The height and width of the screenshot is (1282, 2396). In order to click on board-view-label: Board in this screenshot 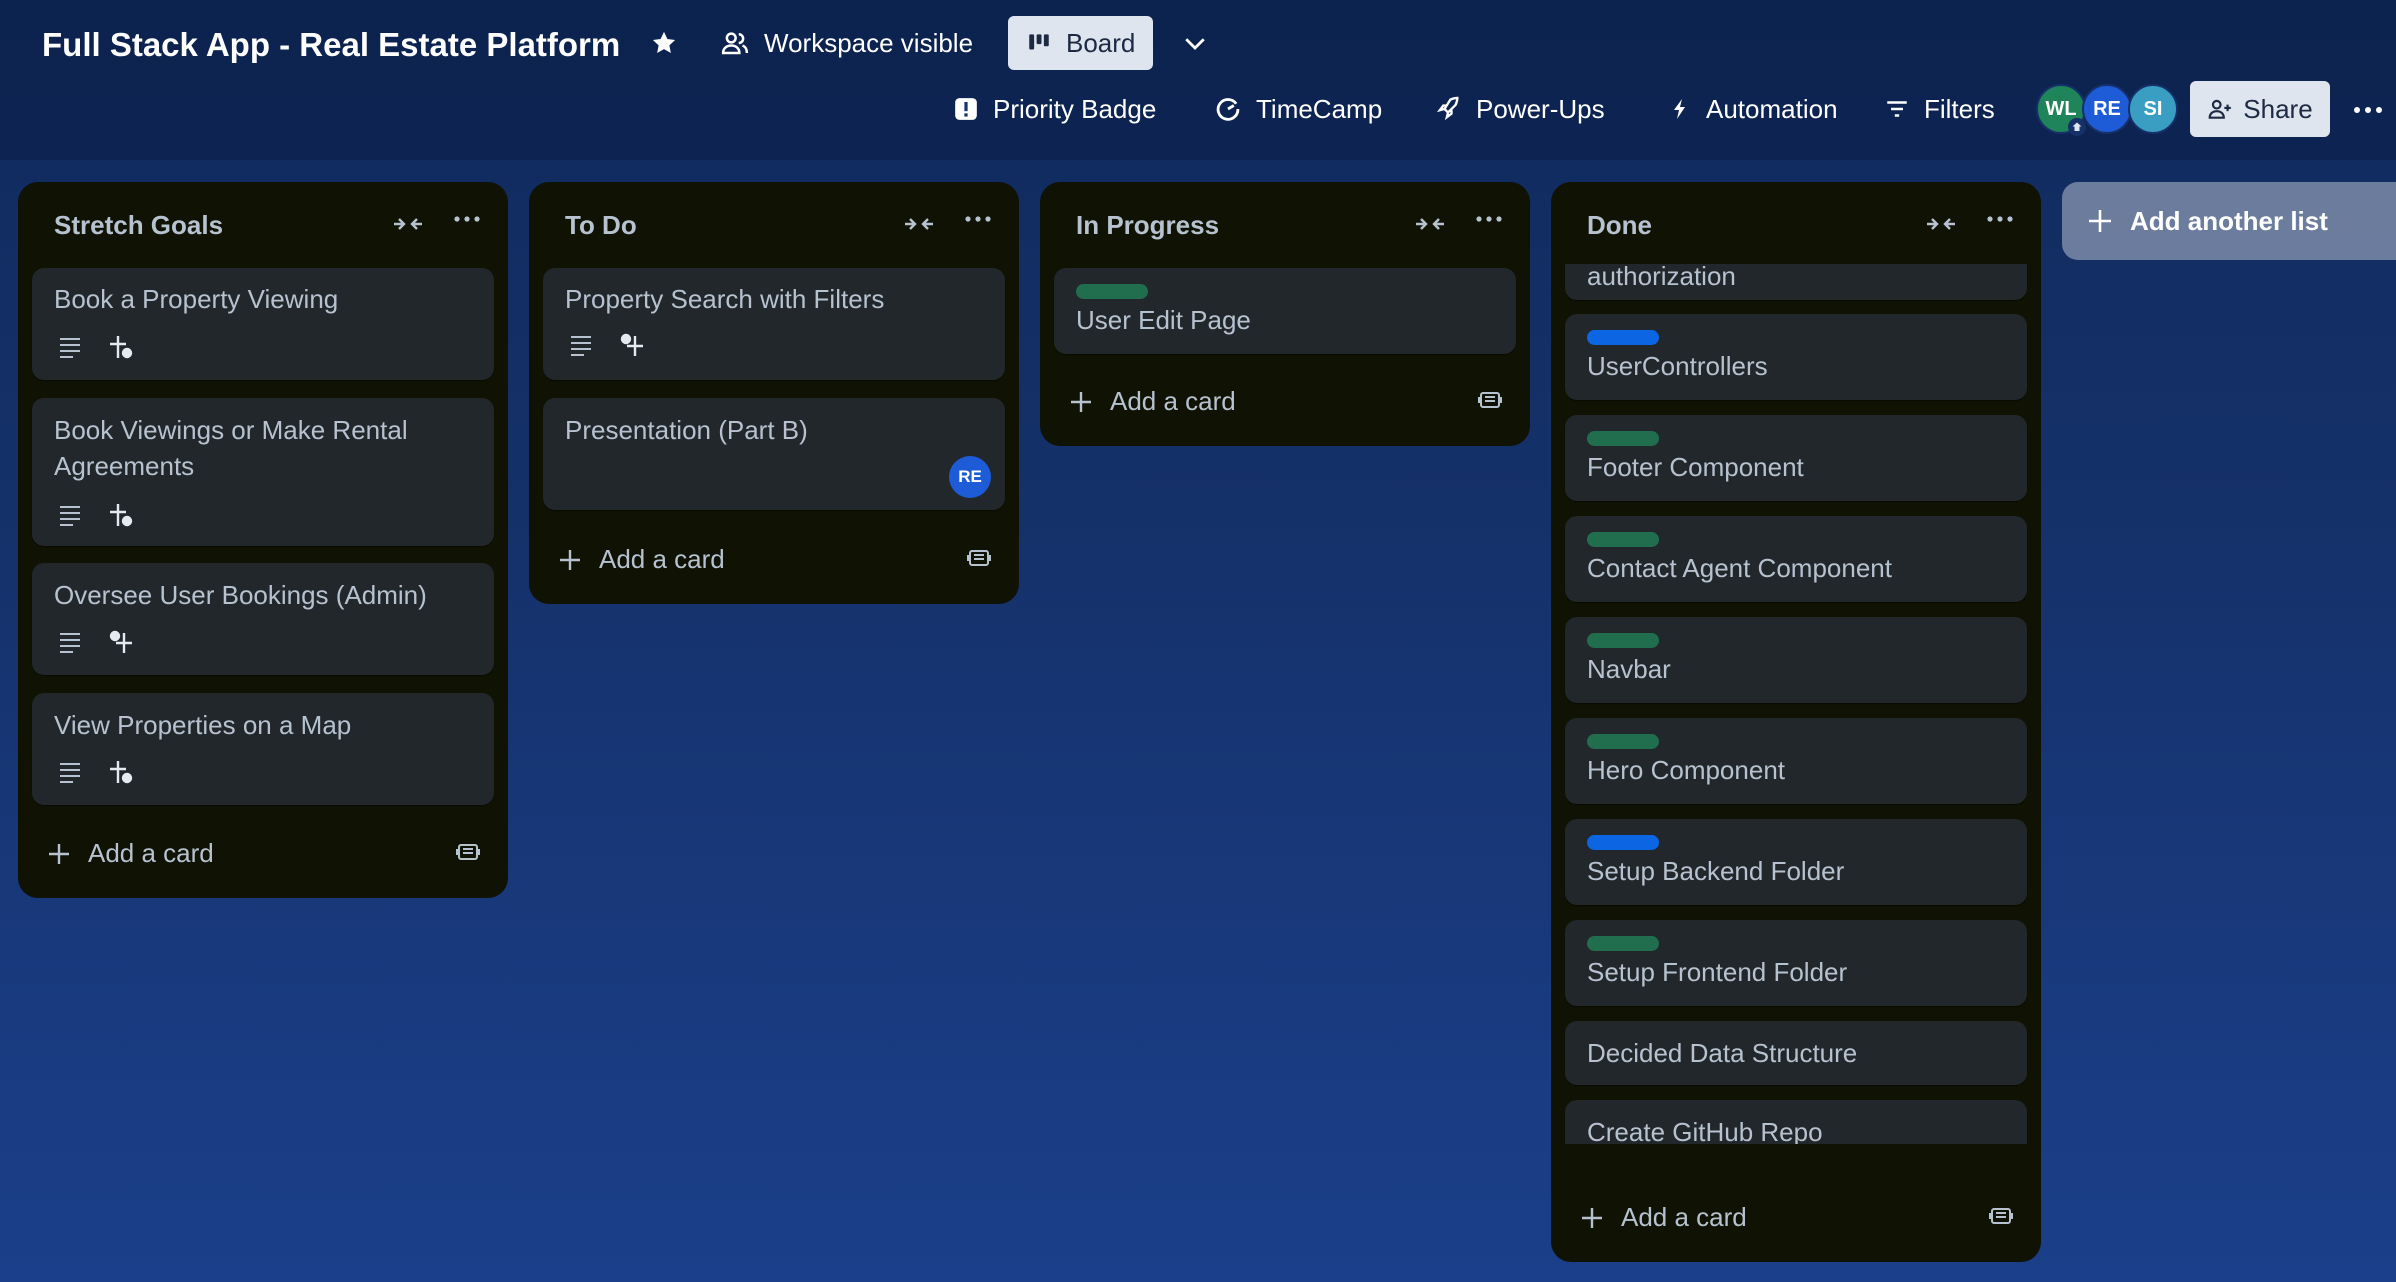, I will do `click(1101, 42)`.